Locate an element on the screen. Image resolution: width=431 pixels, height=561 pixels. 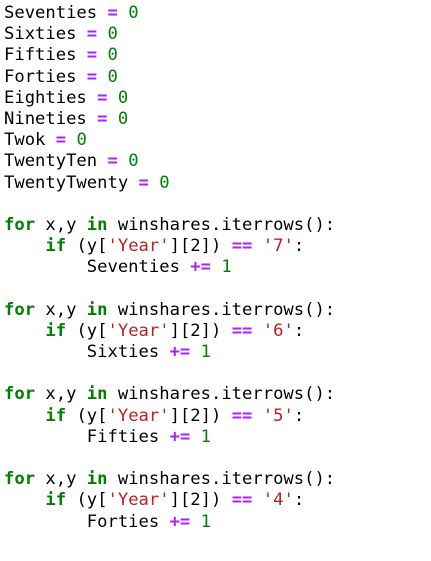
code-token: '5' is located at coordinates (278, 415).